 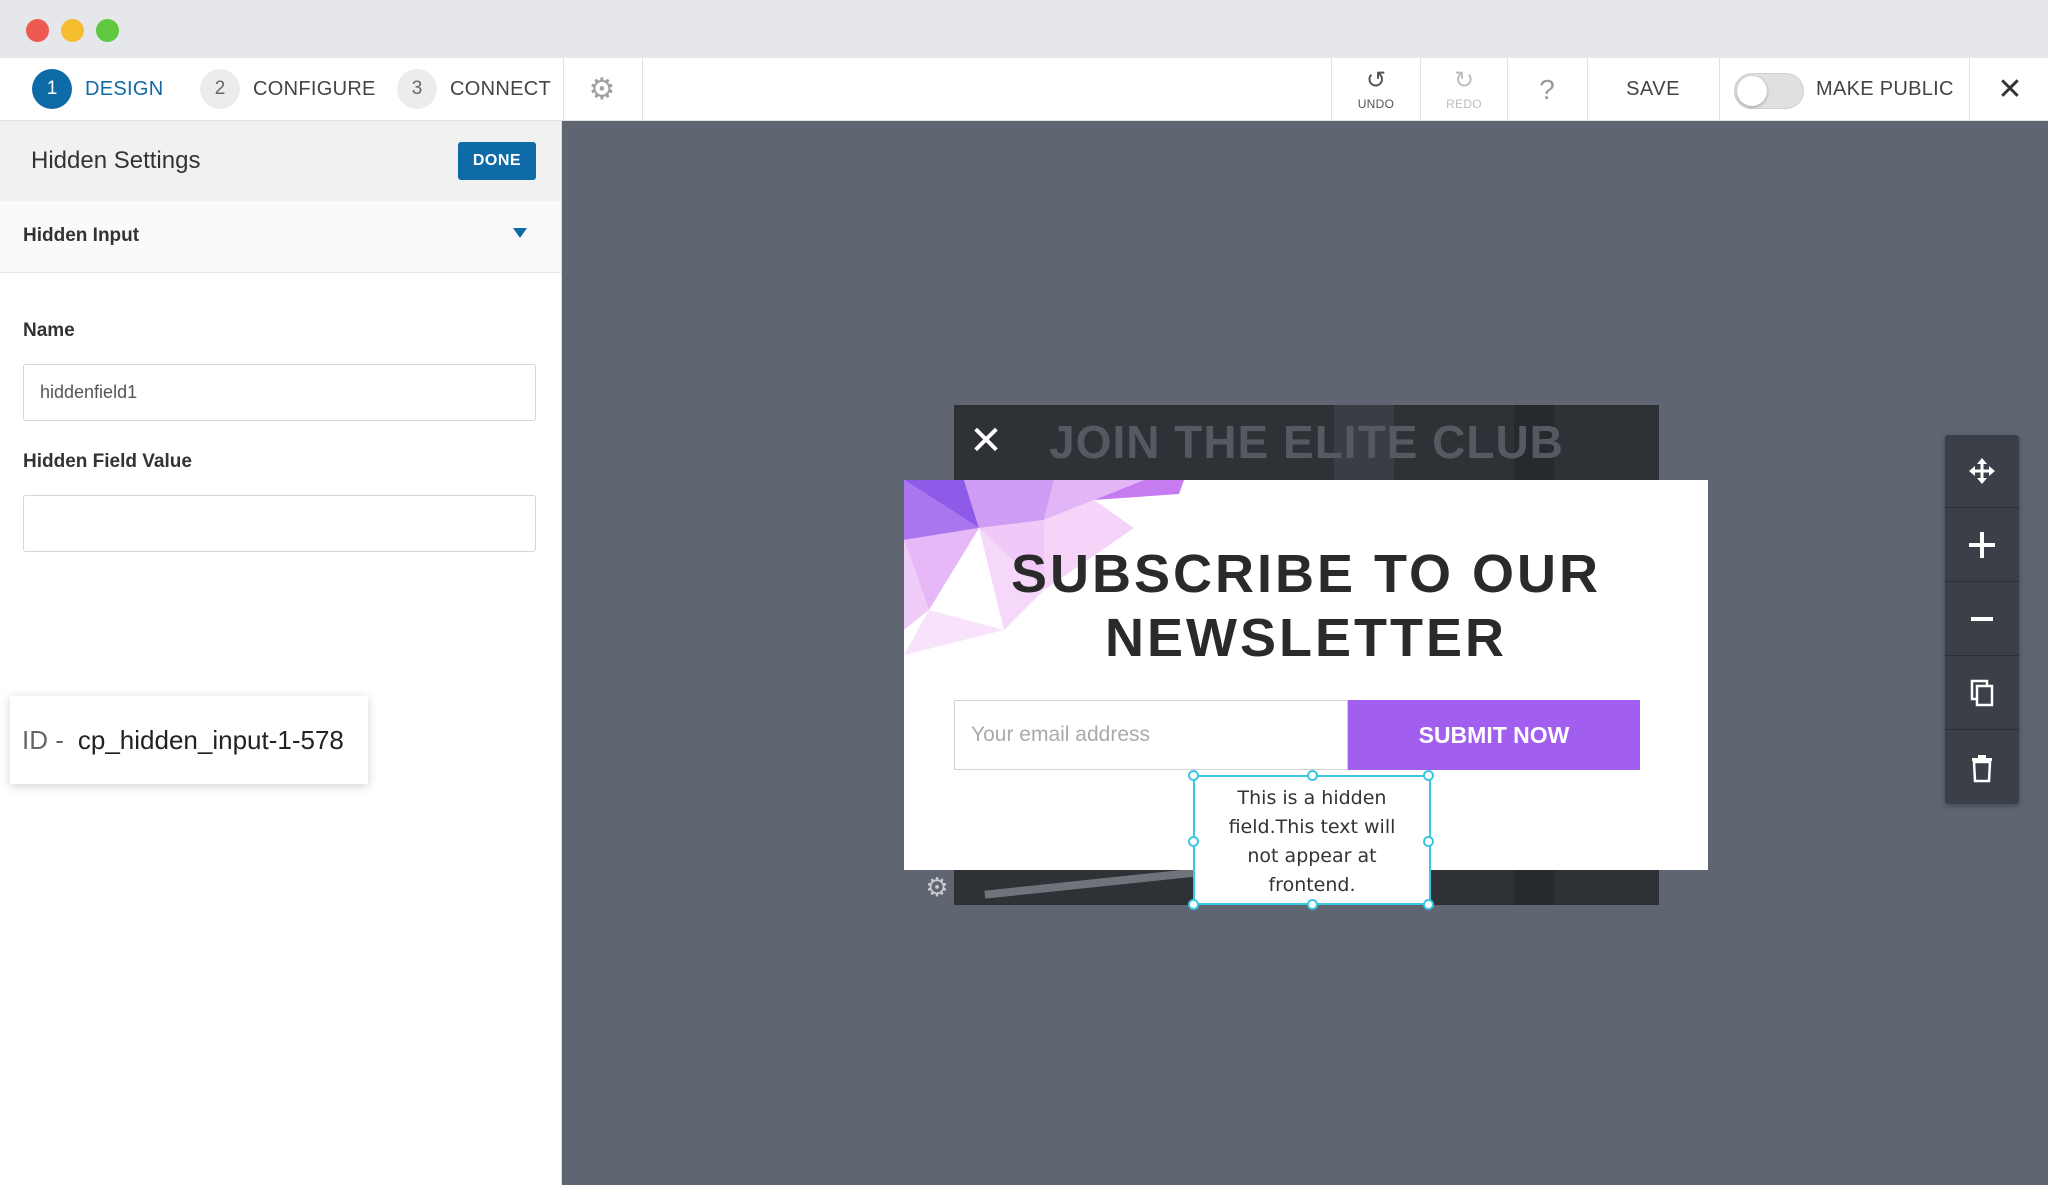 I want to click on caret-down-icon, so click(x=520, y=233).